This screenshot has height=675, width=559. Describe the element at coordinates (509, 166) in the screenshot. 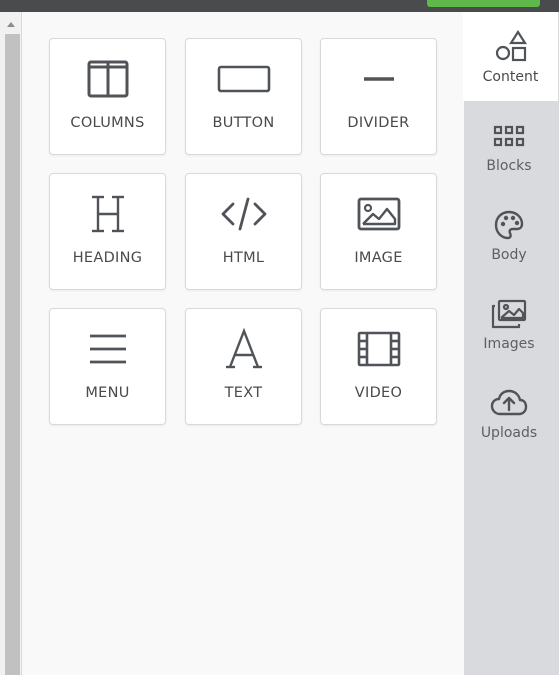

I see `sidebar-item-label: Blocks` at that location.